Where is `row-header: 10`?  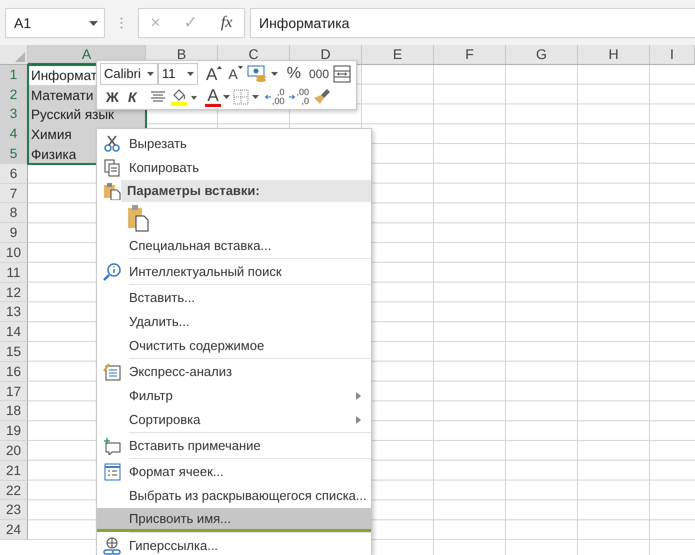
row-header: 10 is located at coordinates (14, 252).